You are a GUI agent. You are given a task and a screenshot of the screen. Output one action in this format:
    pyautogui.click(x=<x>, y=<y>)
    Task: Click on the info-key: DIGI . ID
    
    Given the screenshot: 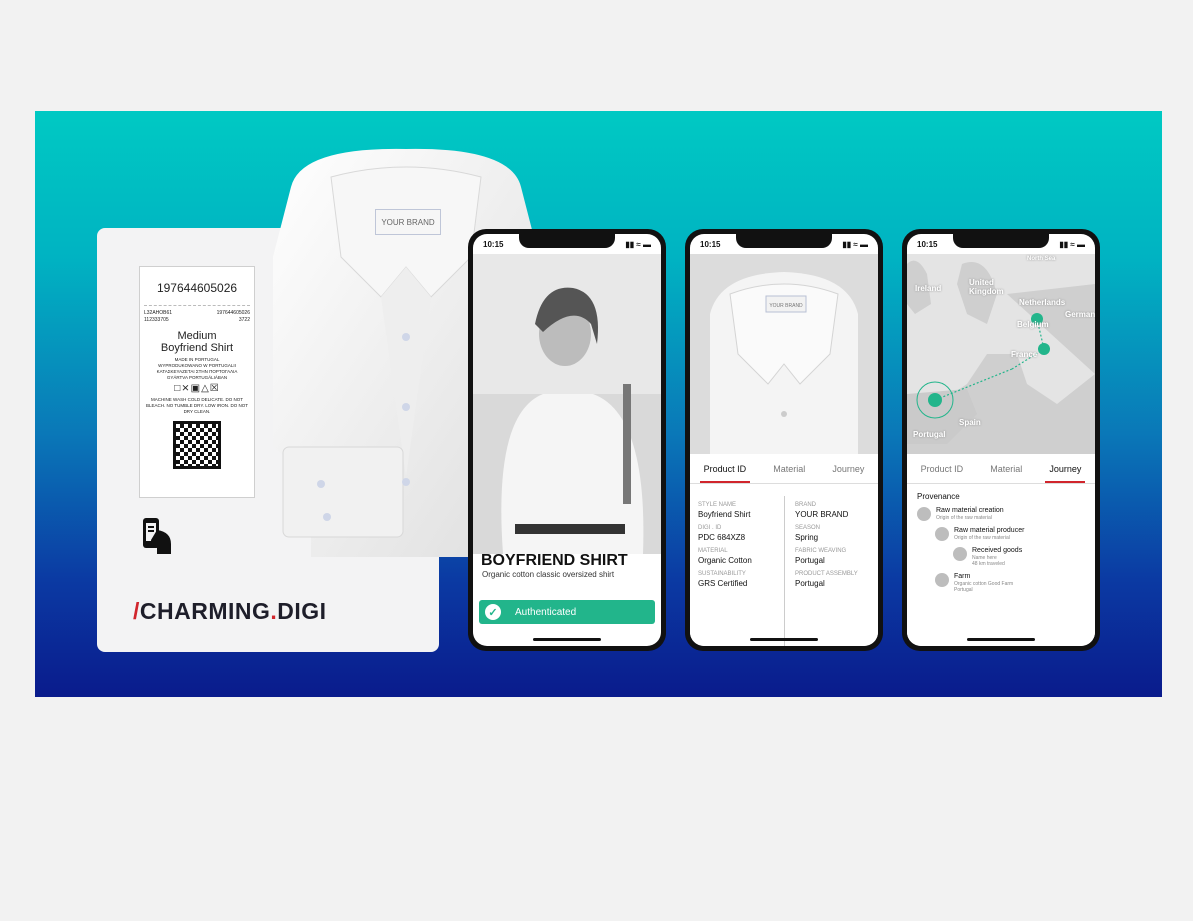 What is the action you would take?
    pyautogui.click(x=710, y=528)
    